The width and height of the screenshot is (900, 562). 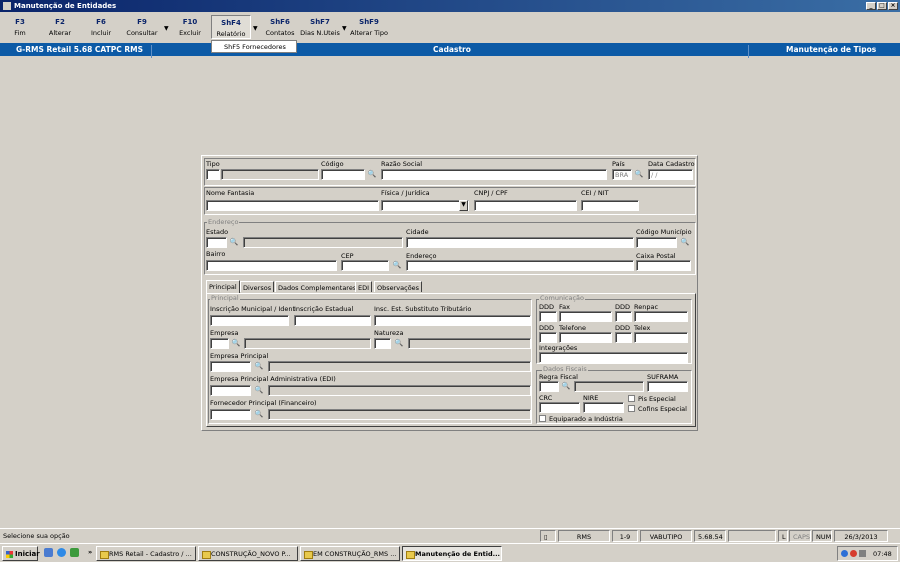 I want to click on codigo-search-binoculars-icon, so click(x=372, y=174).